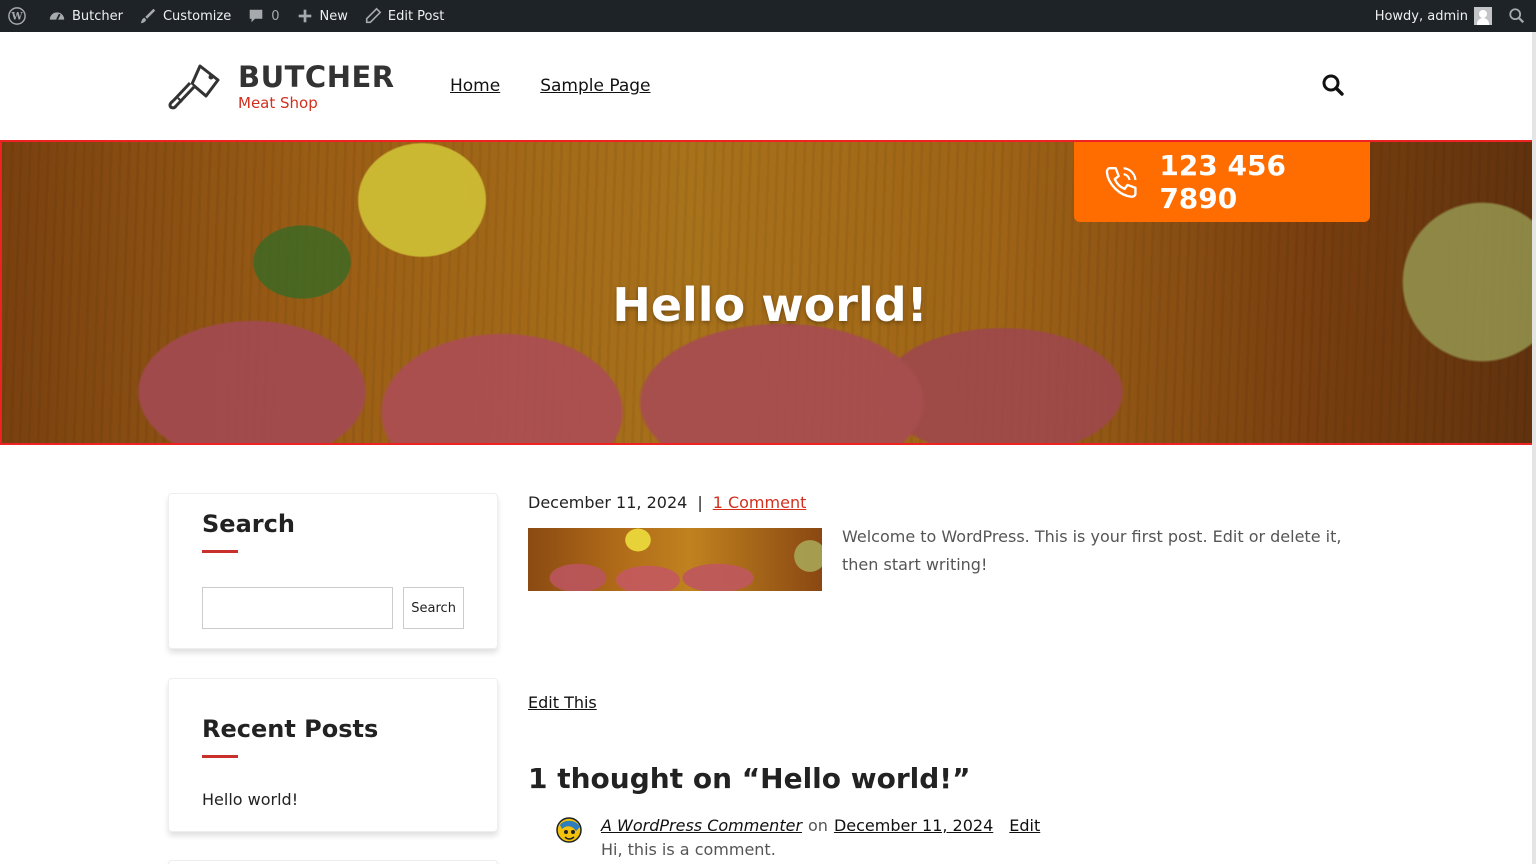 The width and height of the screenshot is (1536, 864). I want to click on comments-title: 1 thought on “Hello world!”, so click(749, 778).